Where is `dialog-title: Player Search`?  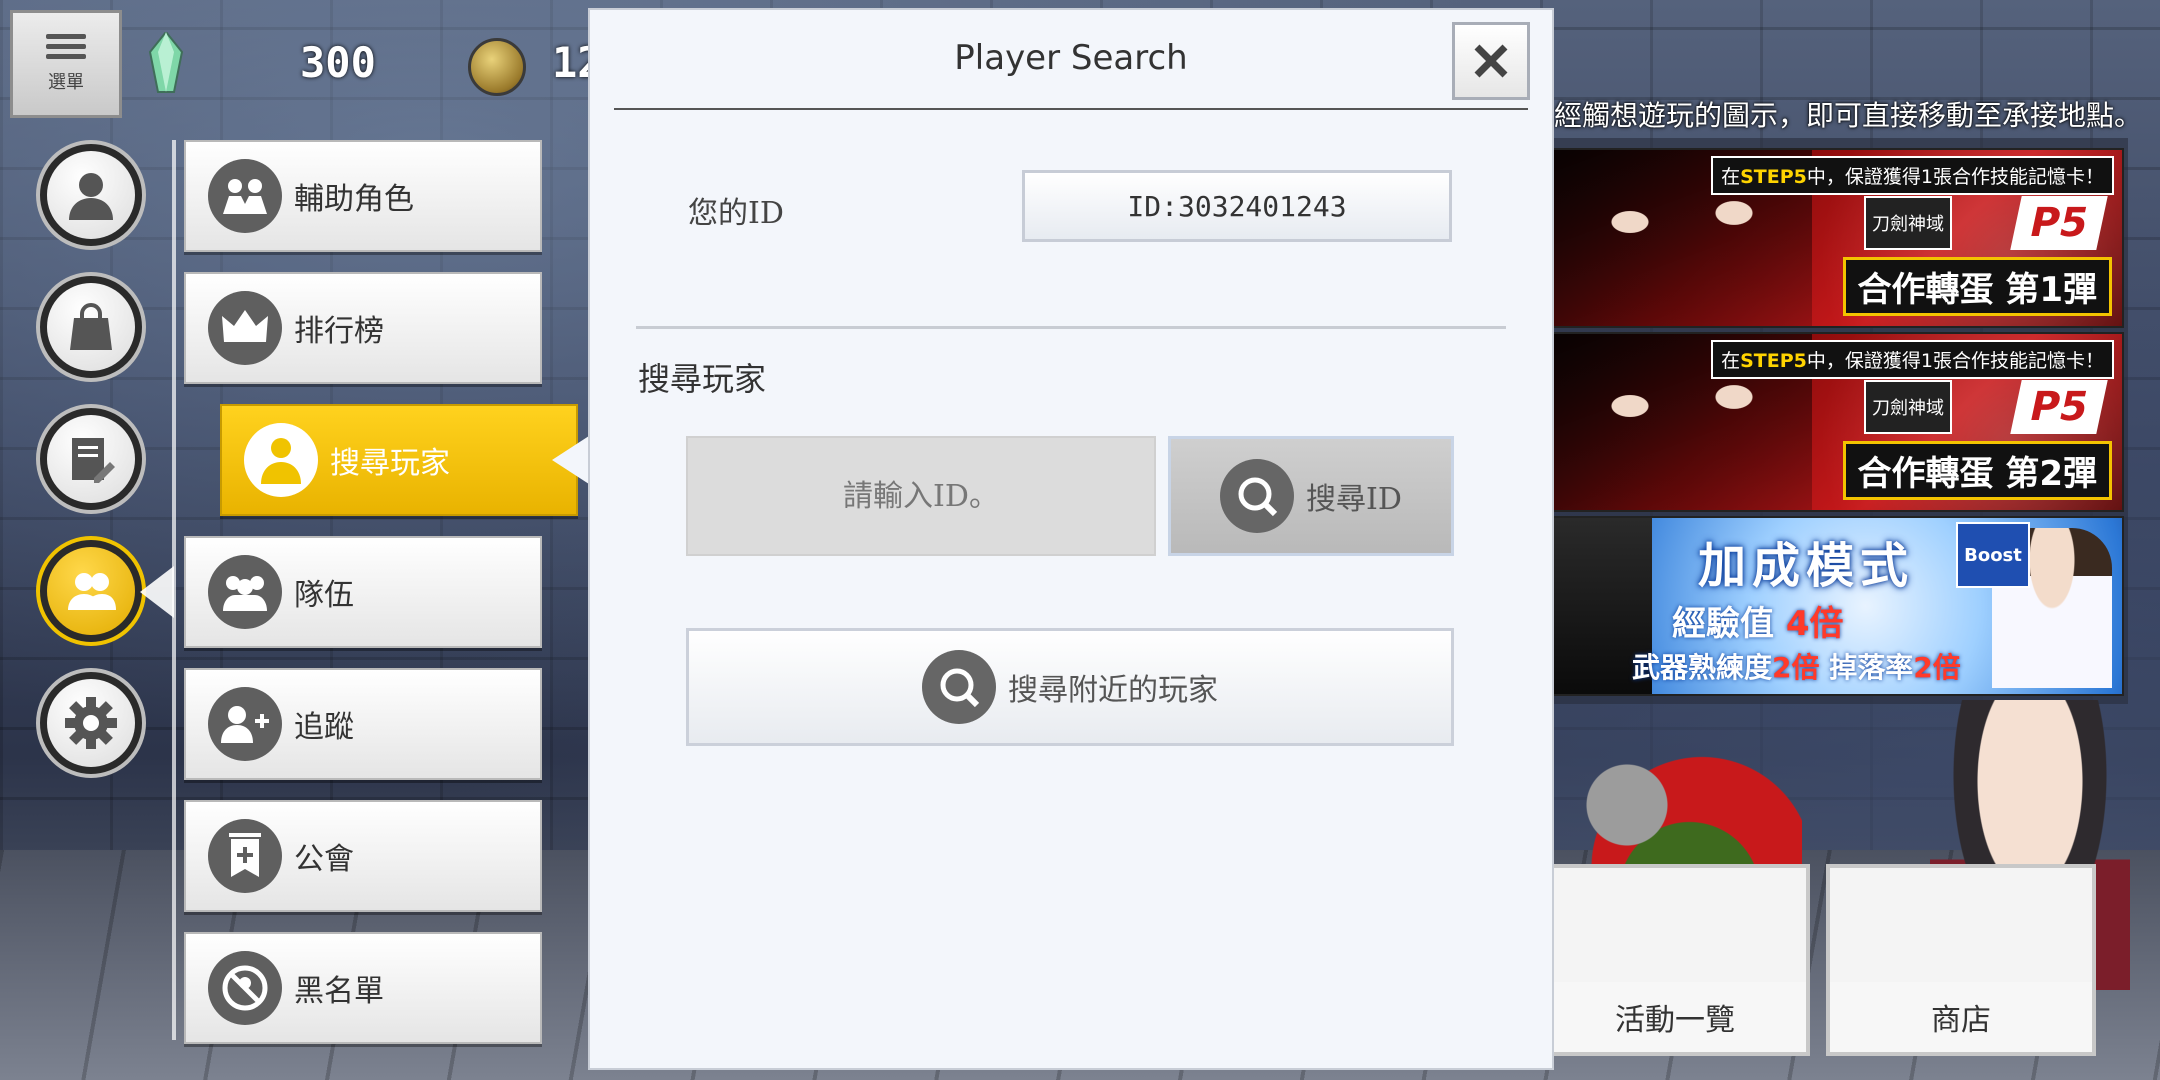 dialog-title: Player Search is located at coordinates (1071, 58).